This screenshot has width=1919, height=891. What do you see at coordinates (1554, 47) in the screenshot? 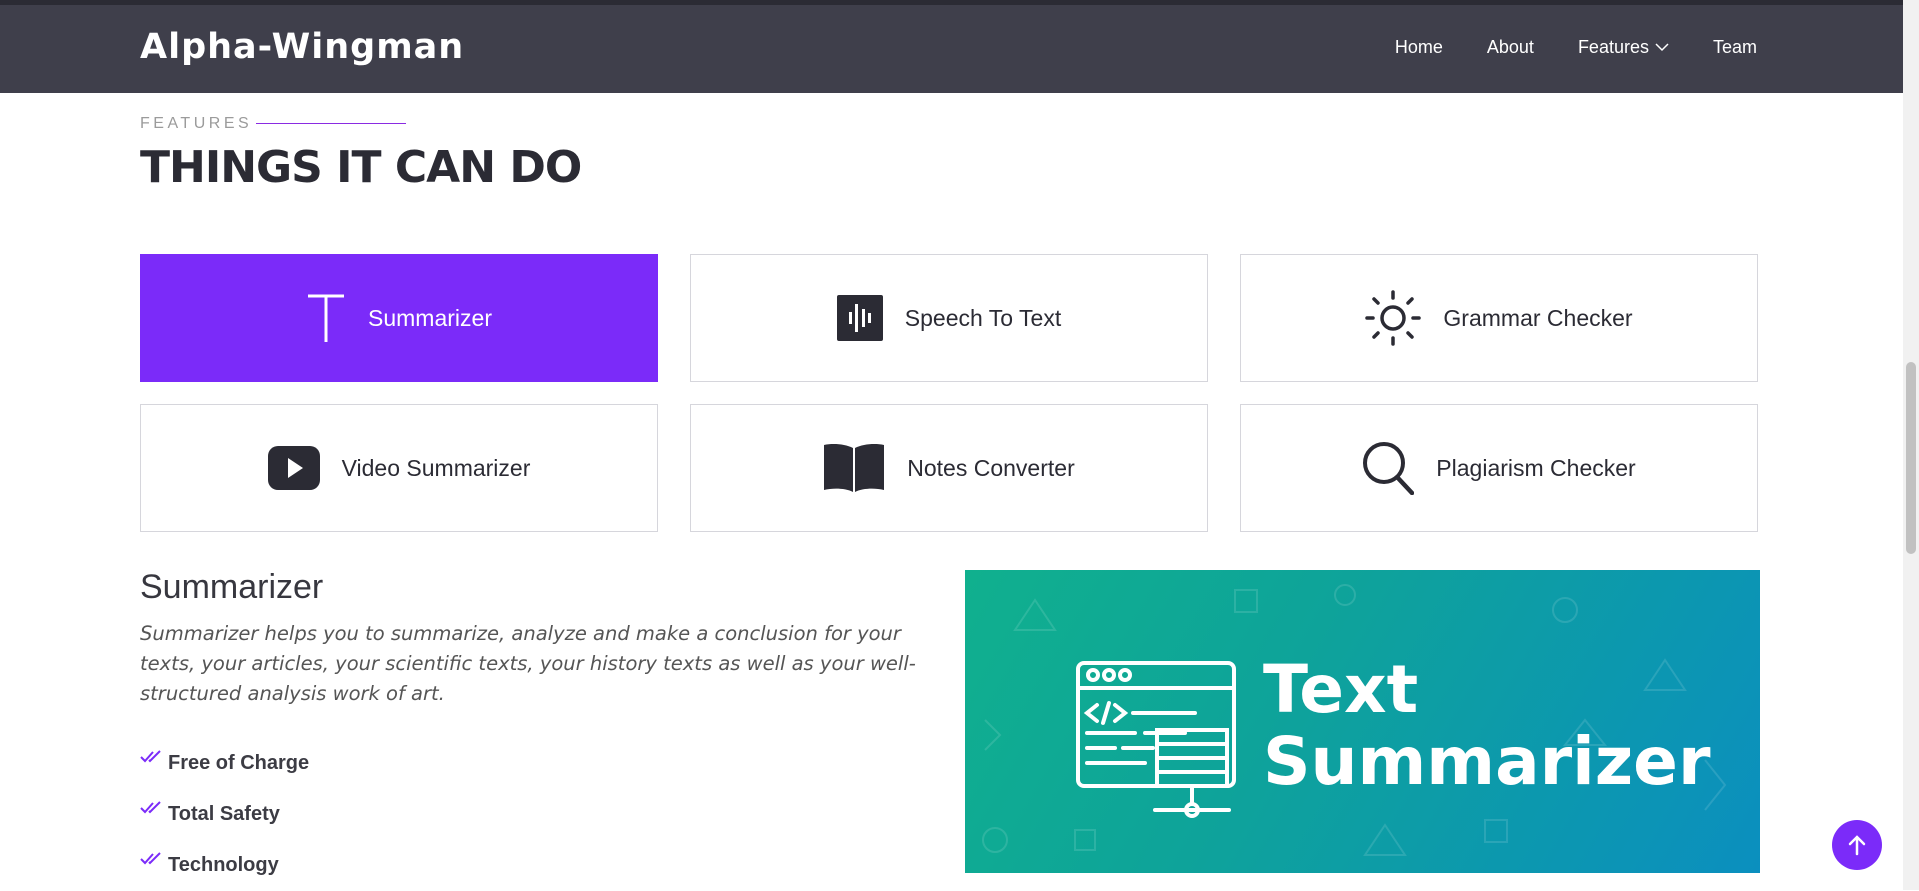
I see `main-nav: Home About Features Team` at bounding box center [1554, 47].